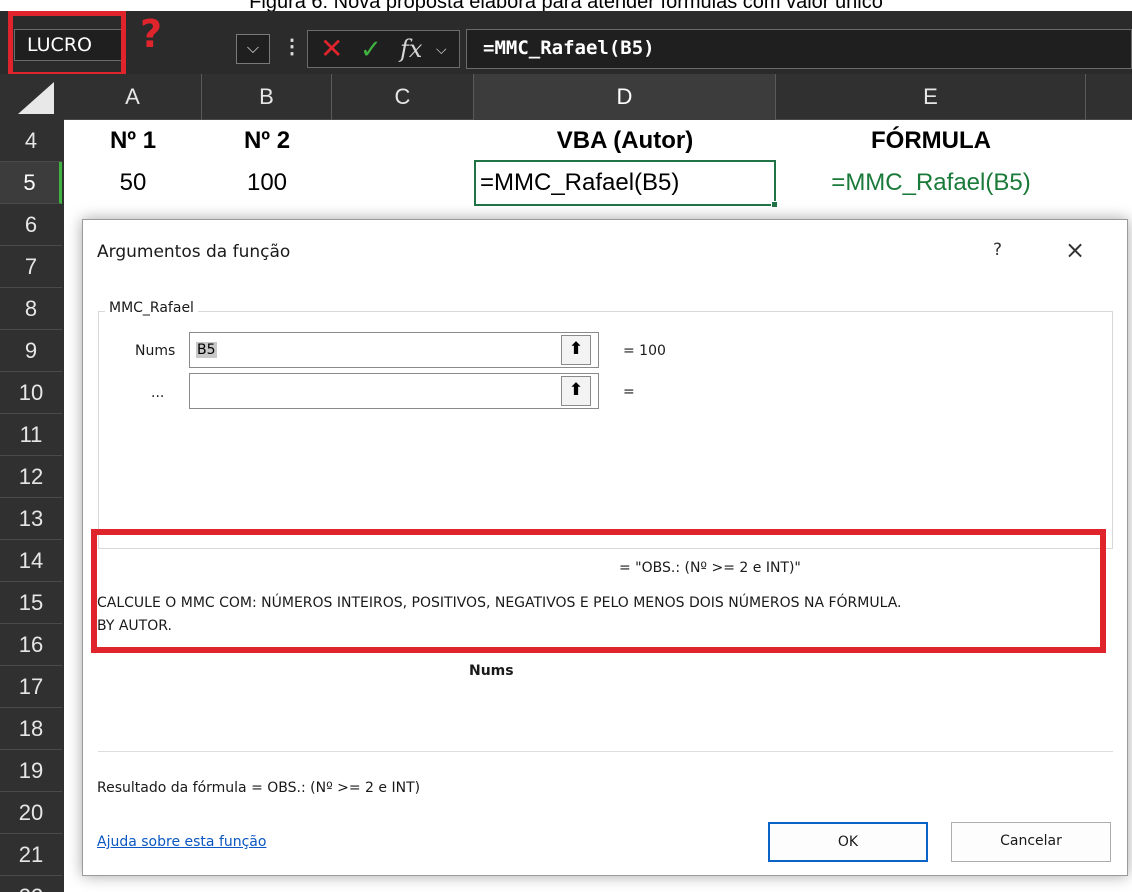 The height and width of the screenshot is (892, 1132). I want to click on cell-e5: =MMC_Rafael(B5), so click(931, 183).